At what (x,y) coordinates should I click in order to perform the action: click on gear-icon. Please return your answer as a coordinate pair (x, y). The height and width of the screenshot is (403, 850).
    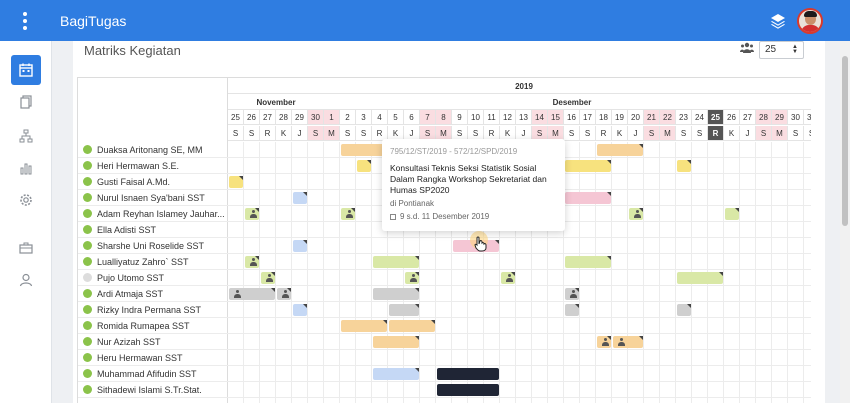
    Looking at the image, I should click on (26, 200).